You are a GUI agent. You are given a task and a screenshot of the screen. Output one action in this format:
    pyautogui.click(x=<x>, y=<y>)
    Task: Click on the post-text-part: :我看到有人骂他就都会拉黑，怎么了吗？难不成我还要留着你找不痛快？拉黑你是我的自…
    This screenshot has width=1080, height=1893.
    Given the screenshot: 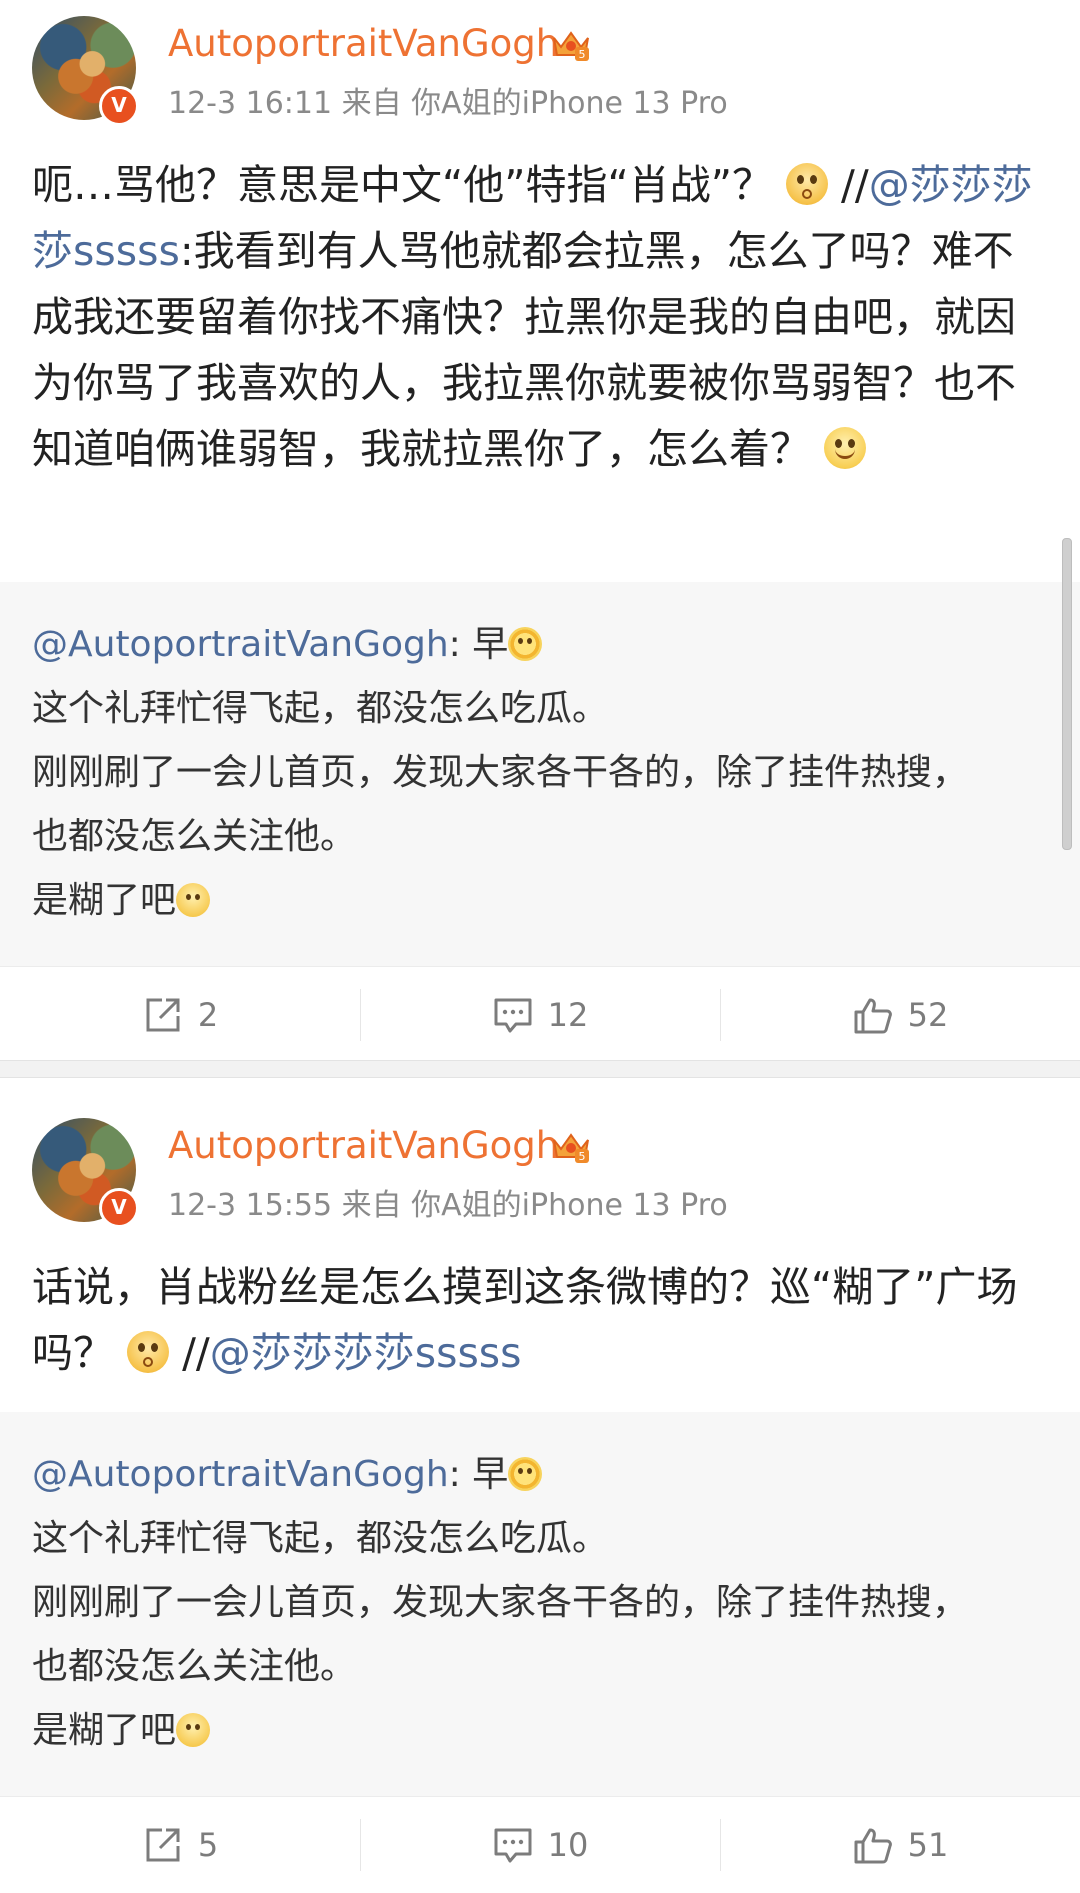 What is the action you would take?
    pyautogui.click(x=524, y=350)
    